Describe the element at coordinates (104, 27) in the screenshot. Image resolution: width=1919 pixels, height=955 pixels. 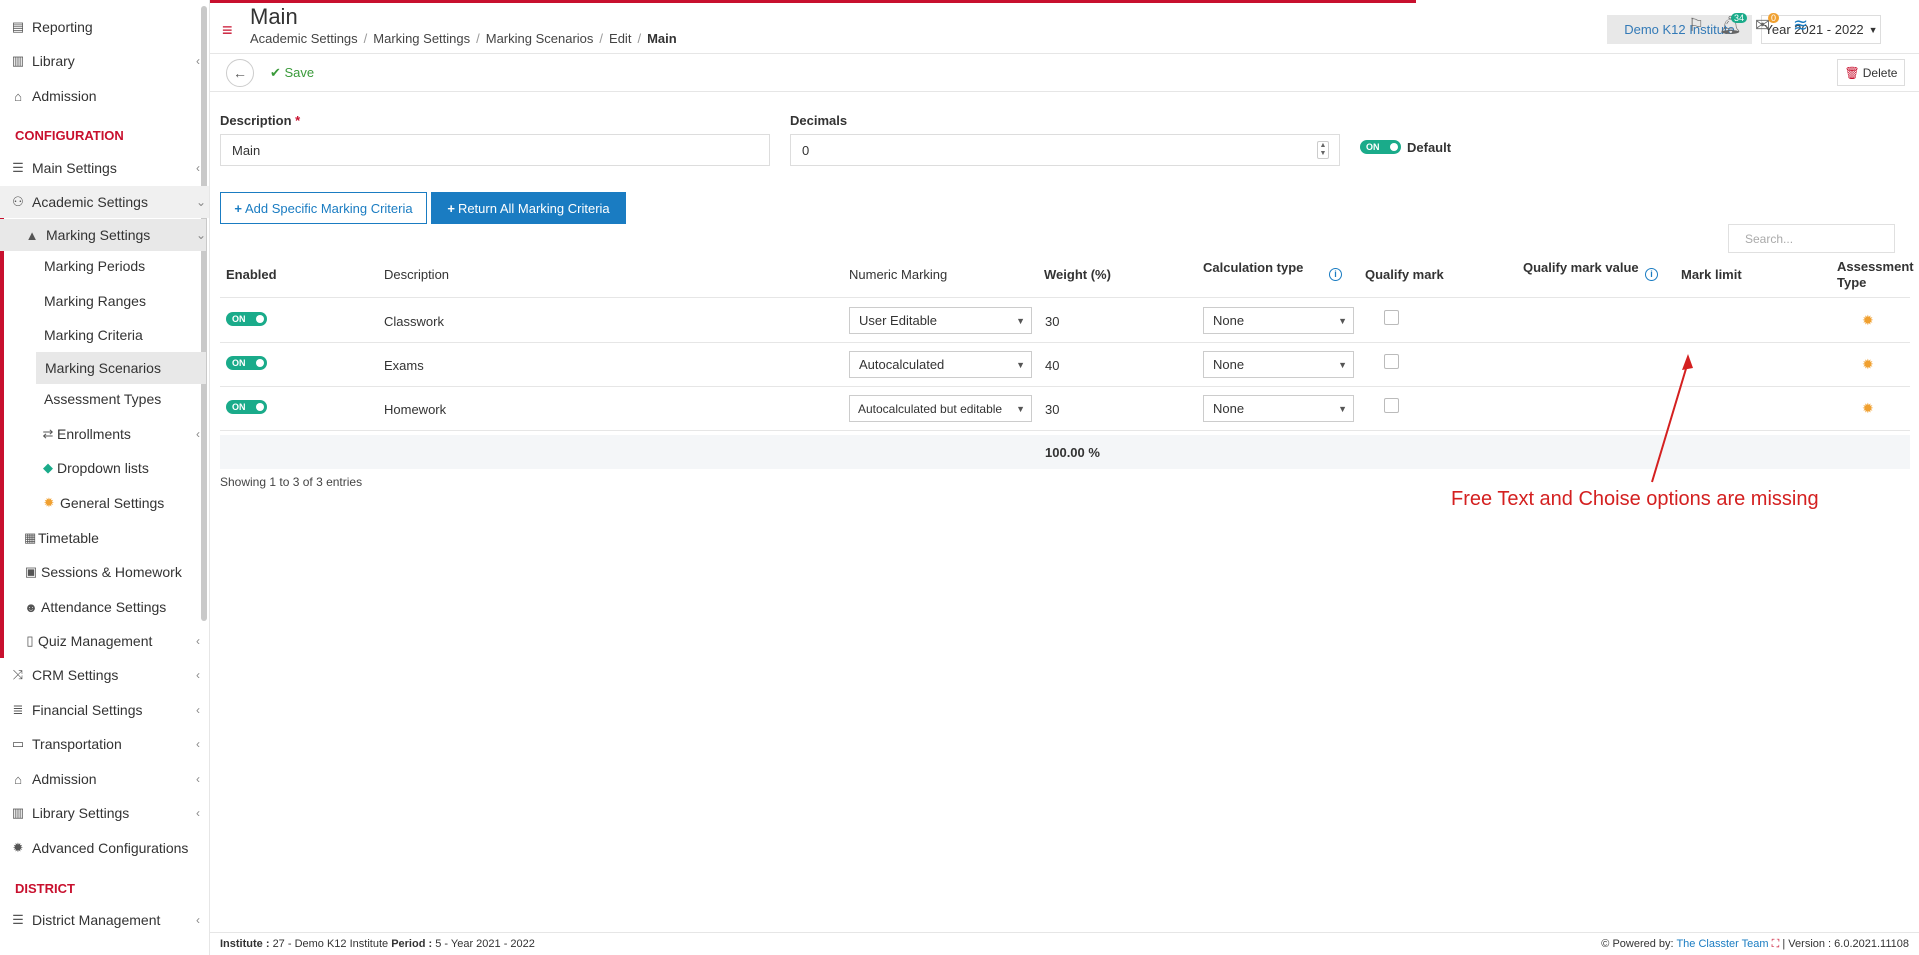
I see `sidebar-item-reporting: ▤ Reporting` at that location.